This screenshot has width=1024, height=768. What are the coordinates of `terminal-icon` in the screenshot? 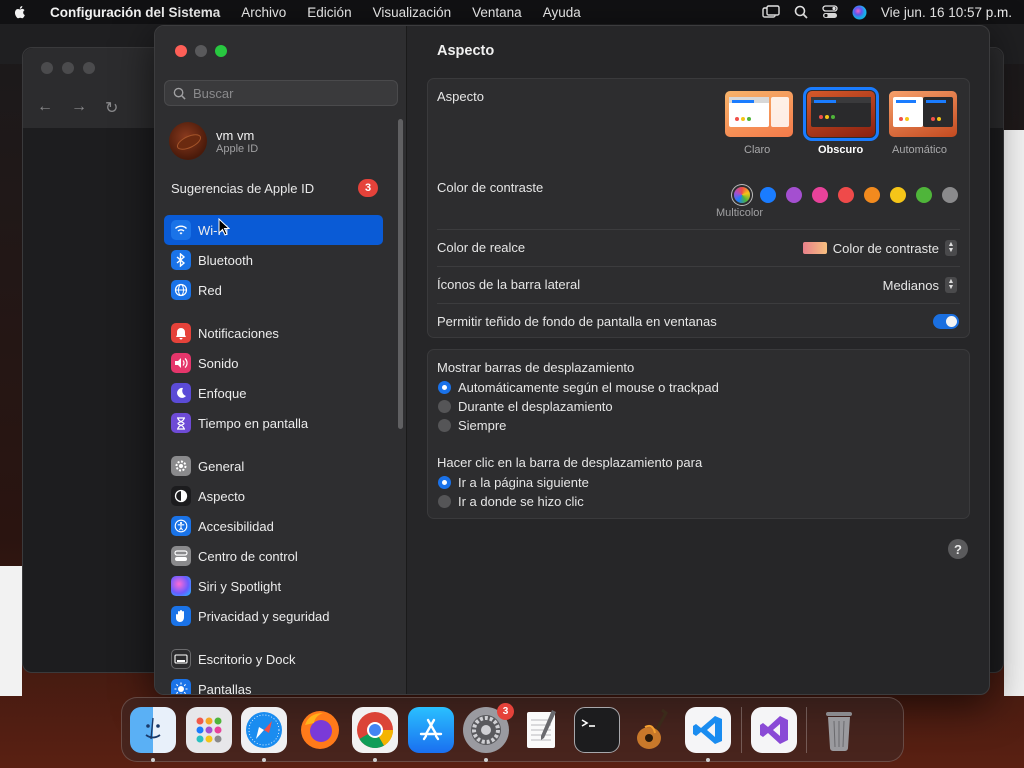 It's located at (597, 729).